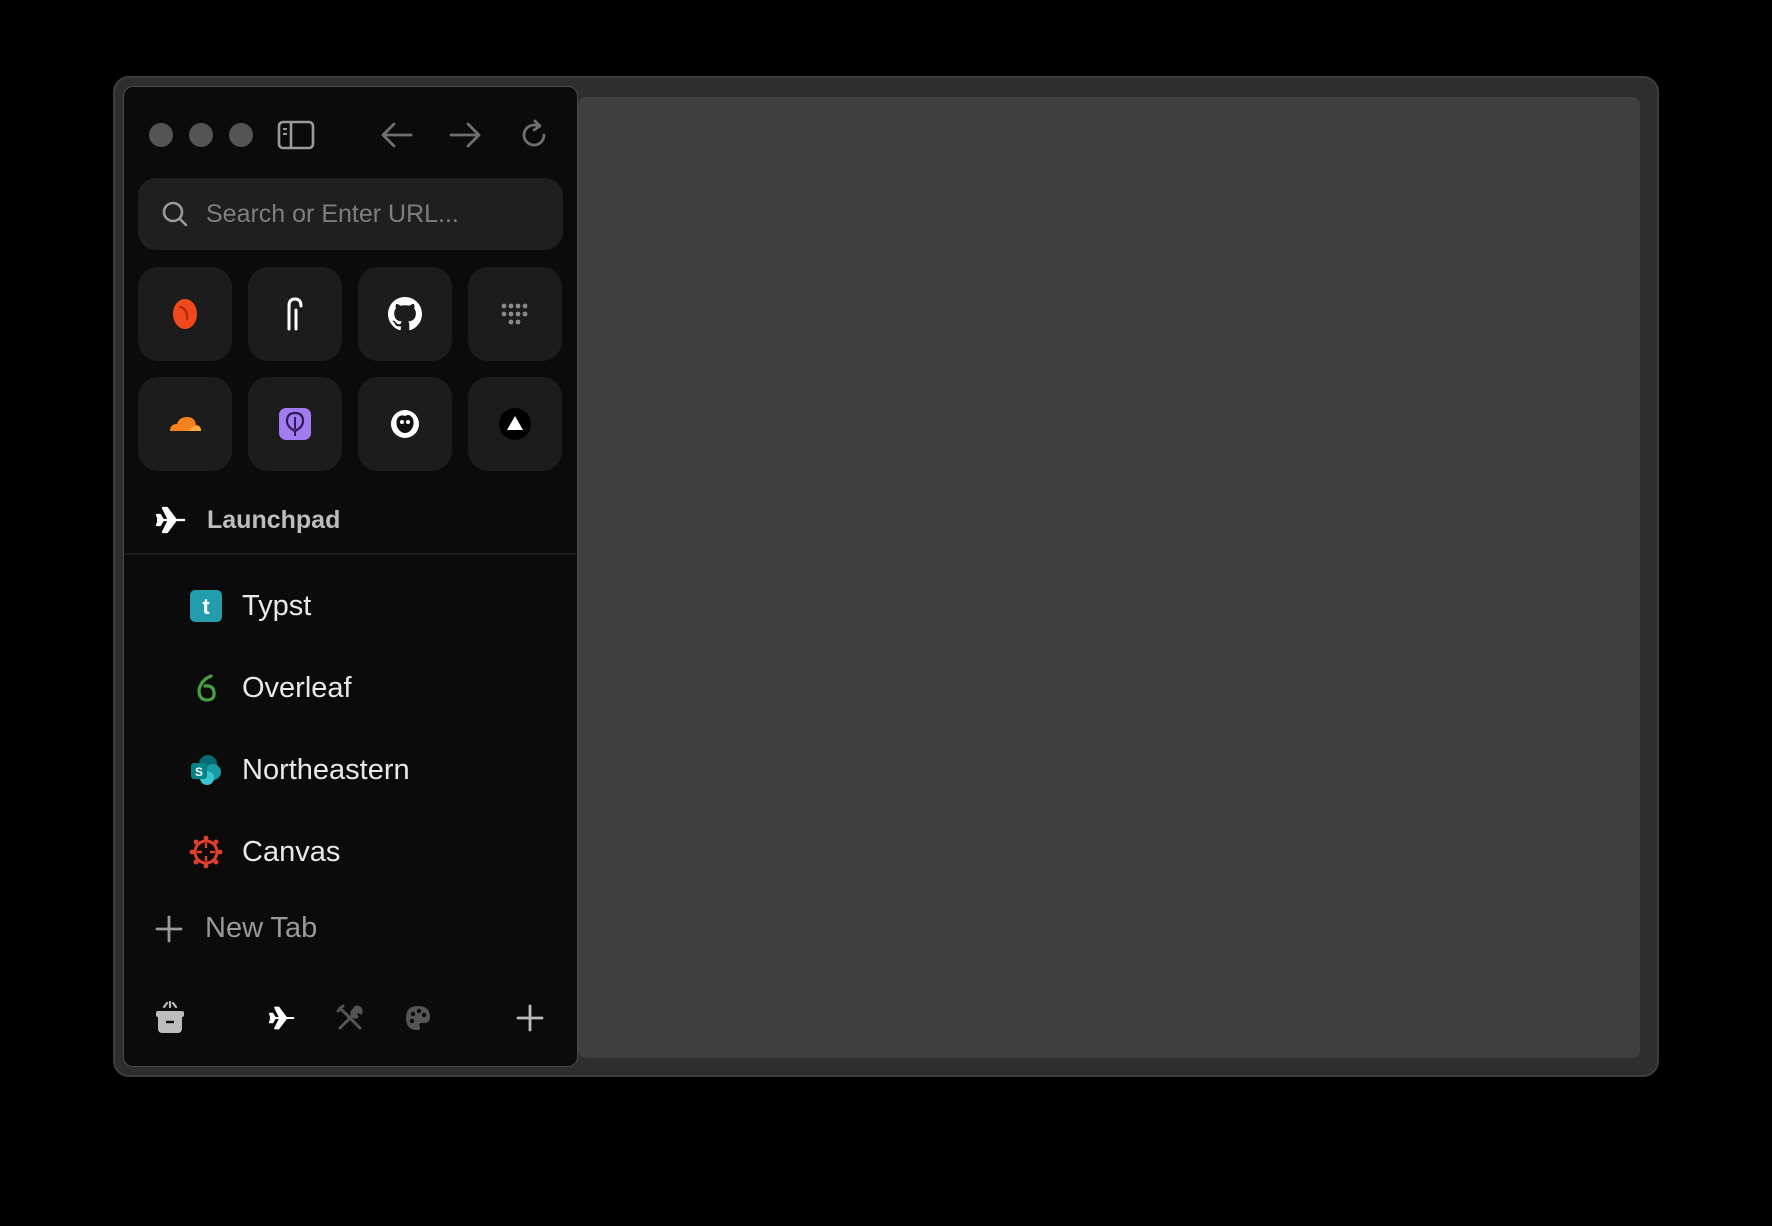  I want to click on palette-icon, so click(418, 1018).